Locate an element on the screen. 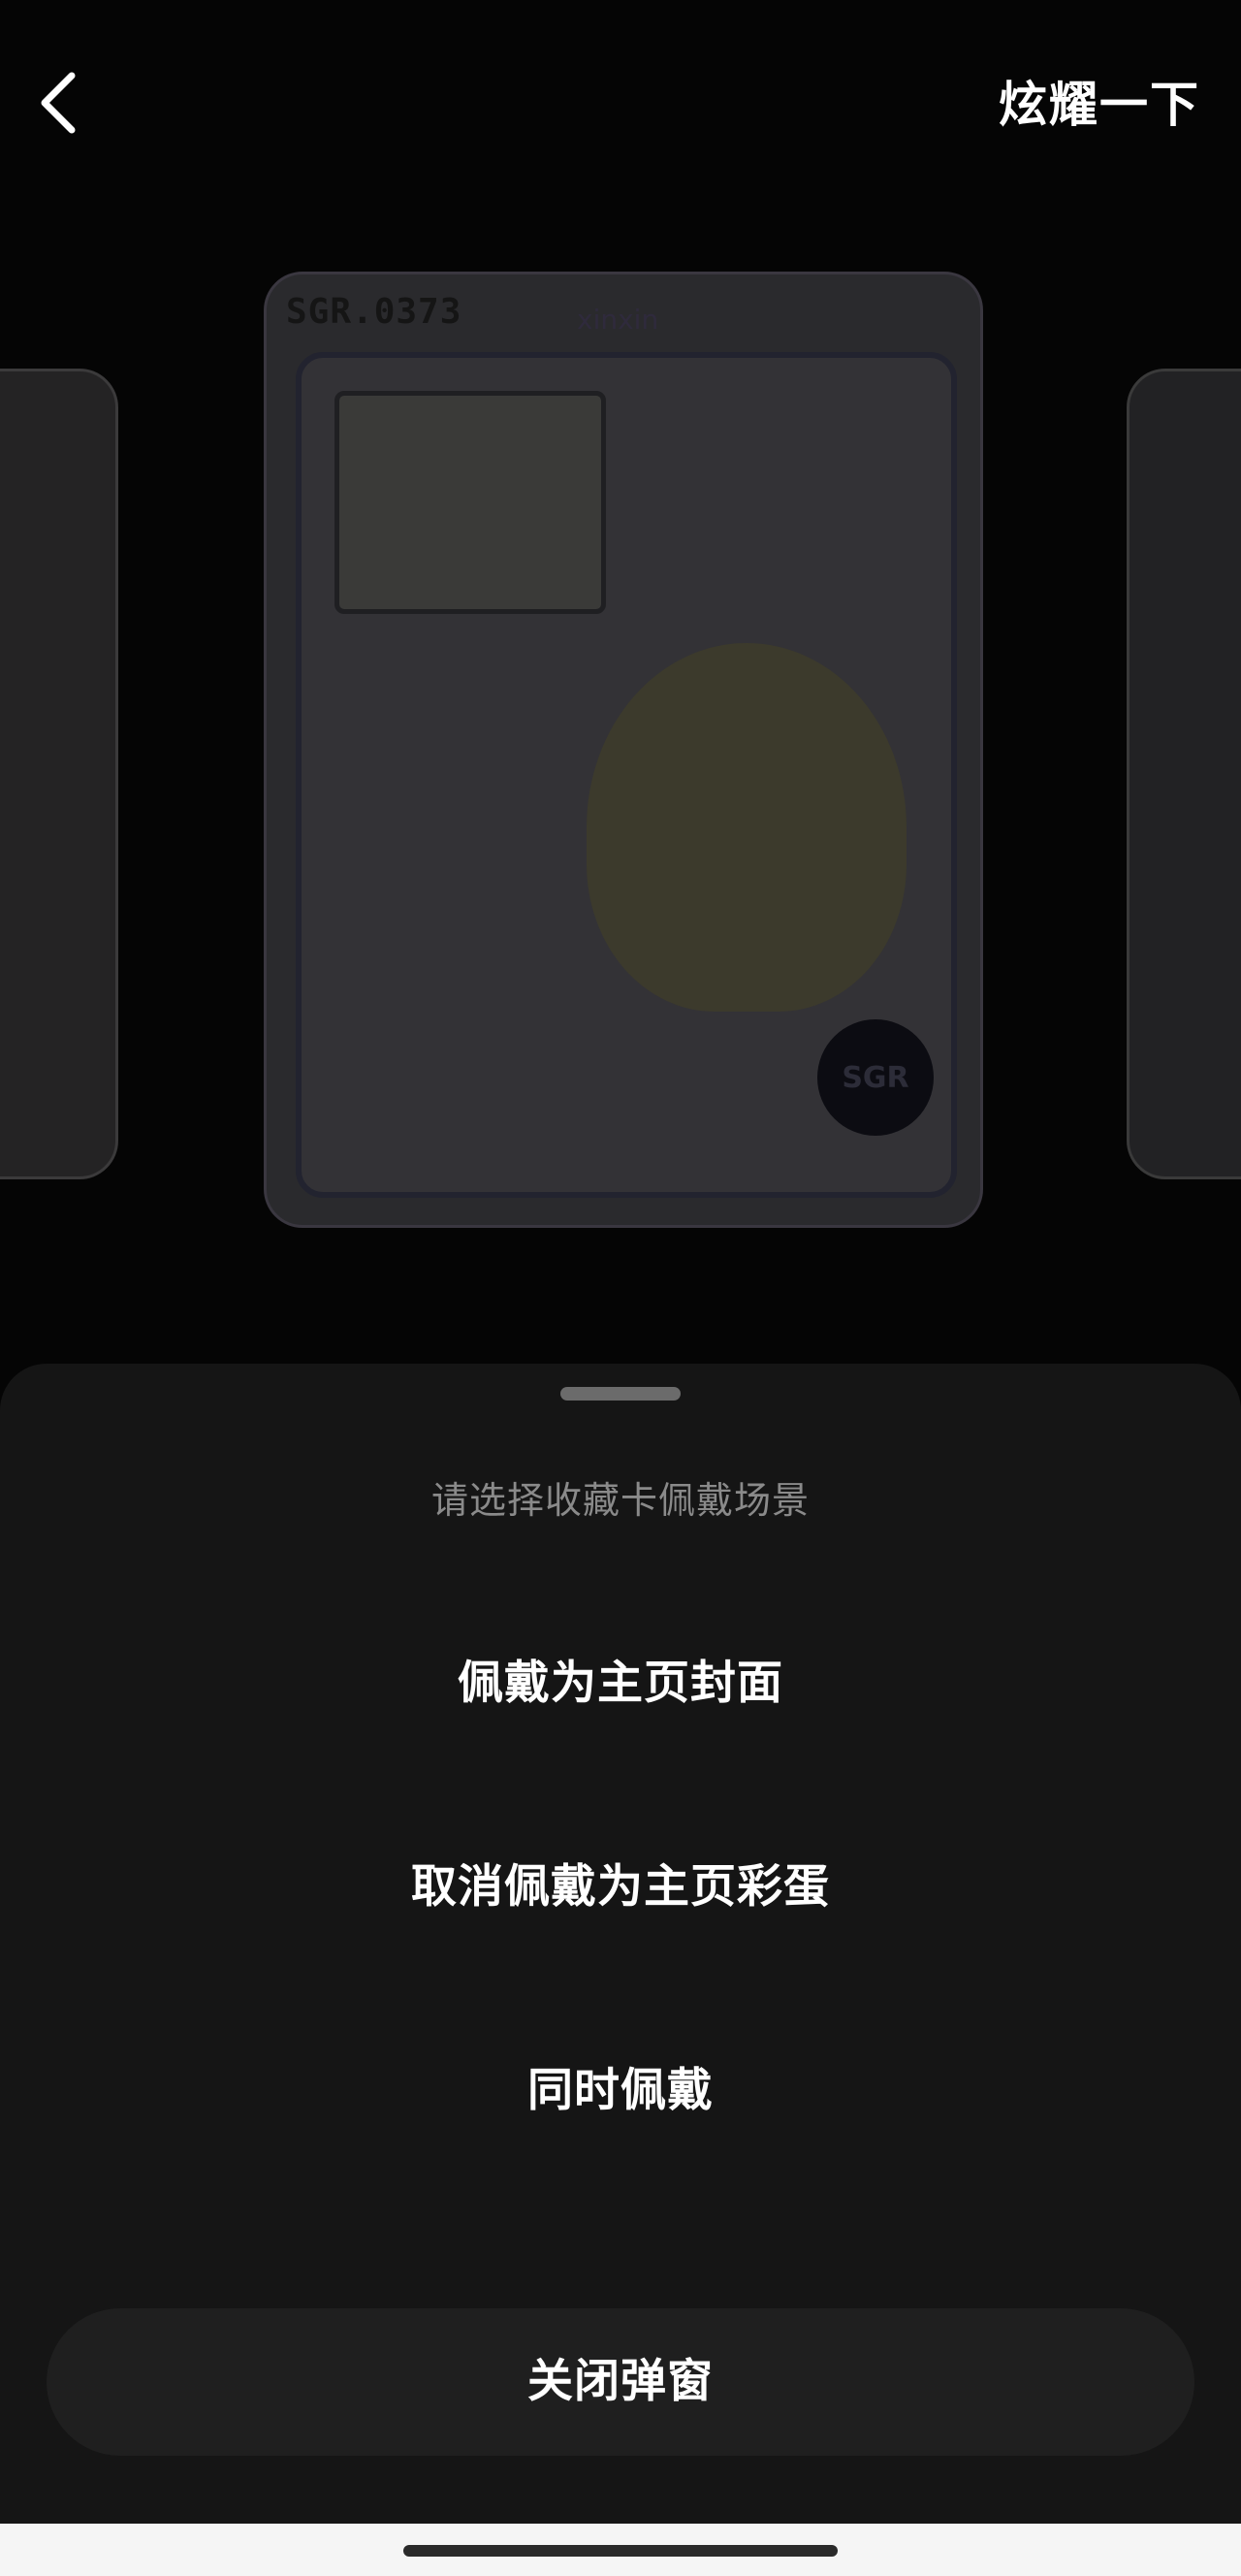  collectible-card-prev is located at coordinates (59, 774).